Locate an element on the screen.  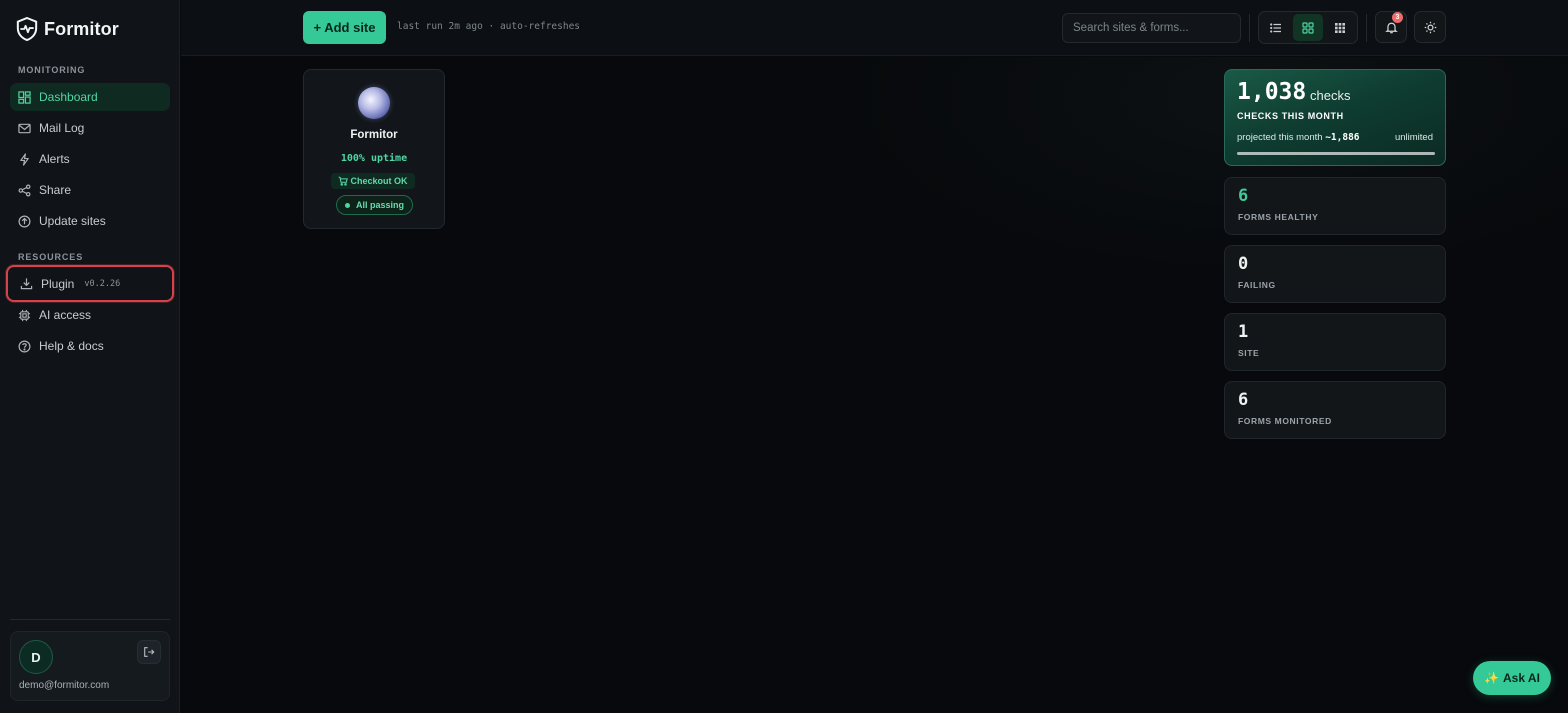
monitoring-section-label: MONITORING is located at coordinates (52, 70).